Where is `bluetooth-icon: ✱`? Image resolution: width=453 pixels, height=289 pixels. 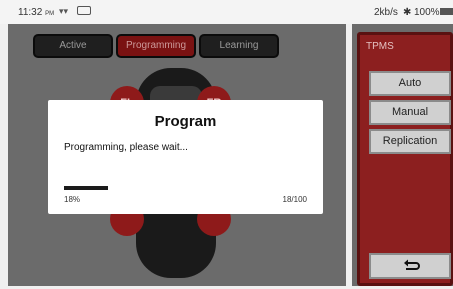
bluetooth-icon: ✱ is located at coordinates (407, 12).